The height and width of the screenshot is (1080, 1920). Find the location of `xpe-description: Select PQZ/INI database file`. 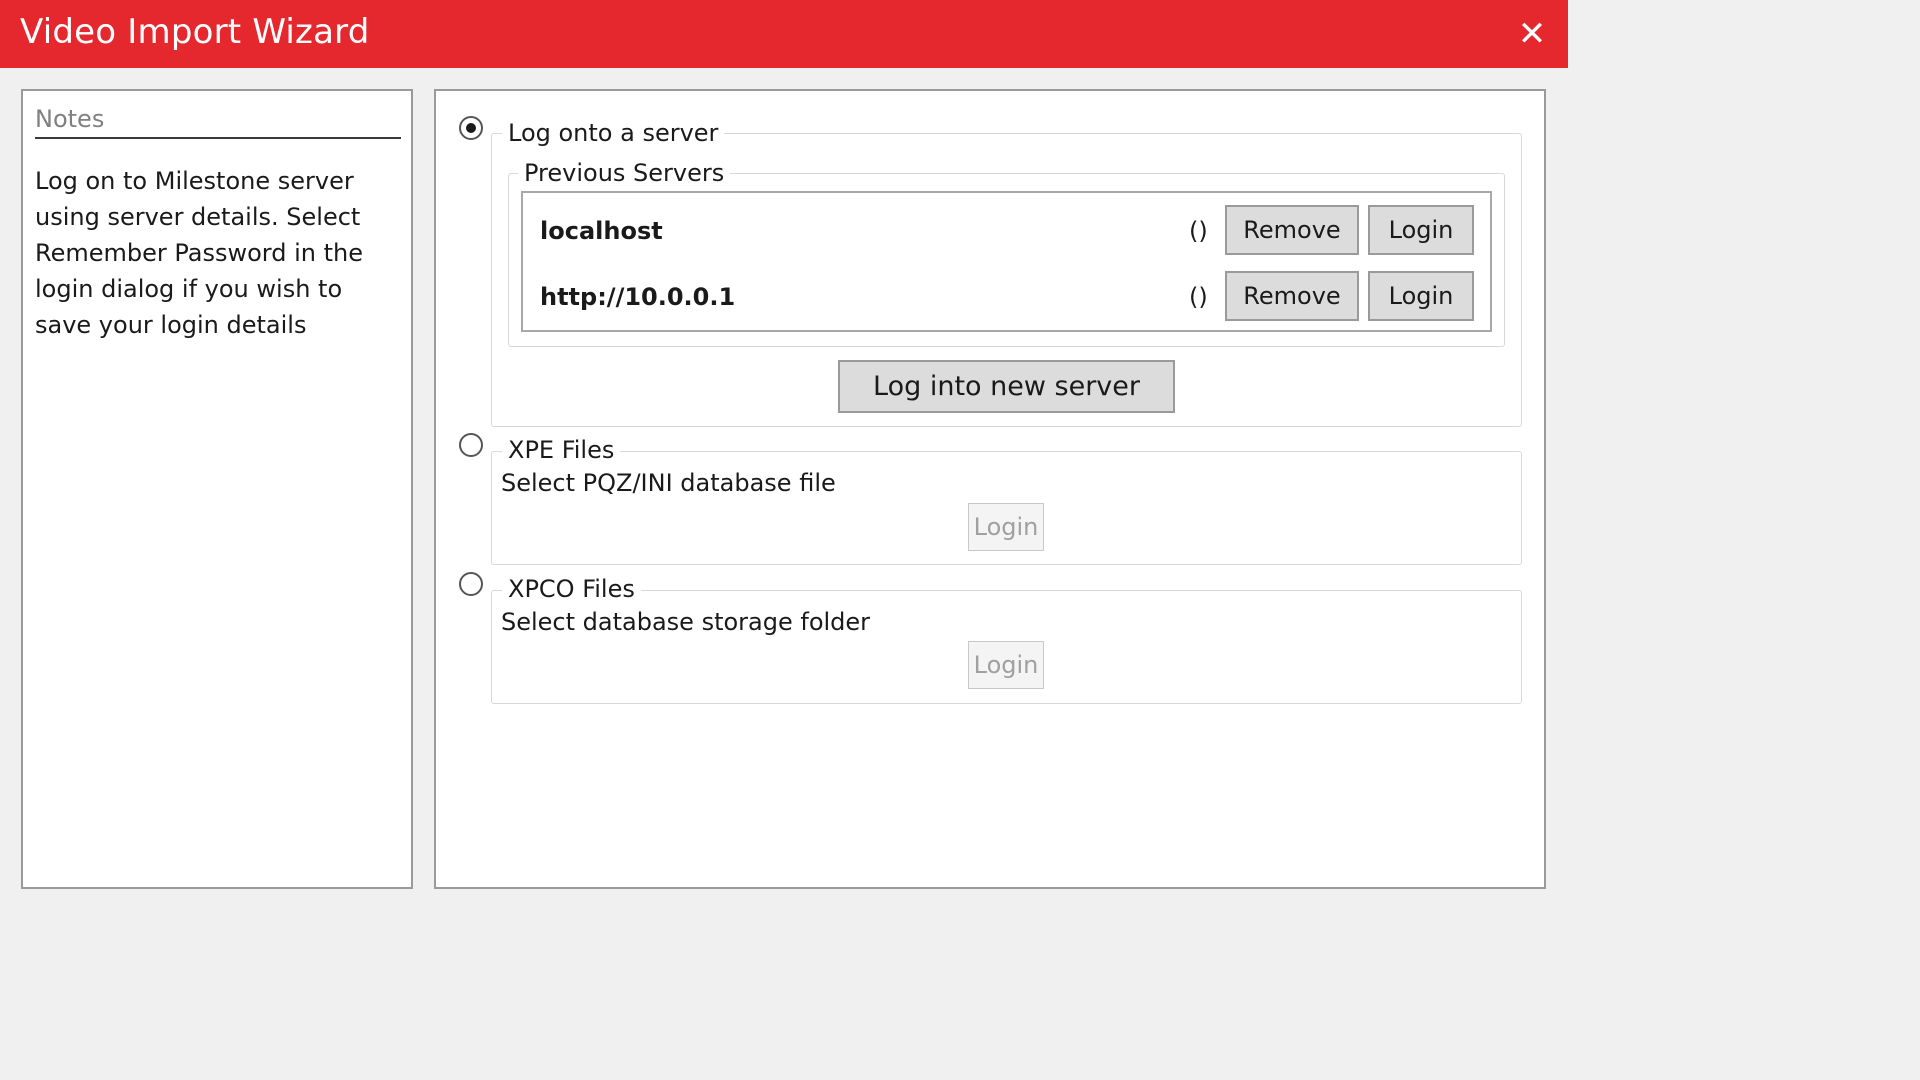

xpe-description: Select PQZ/INI database file is located at coordinates (668, 483).